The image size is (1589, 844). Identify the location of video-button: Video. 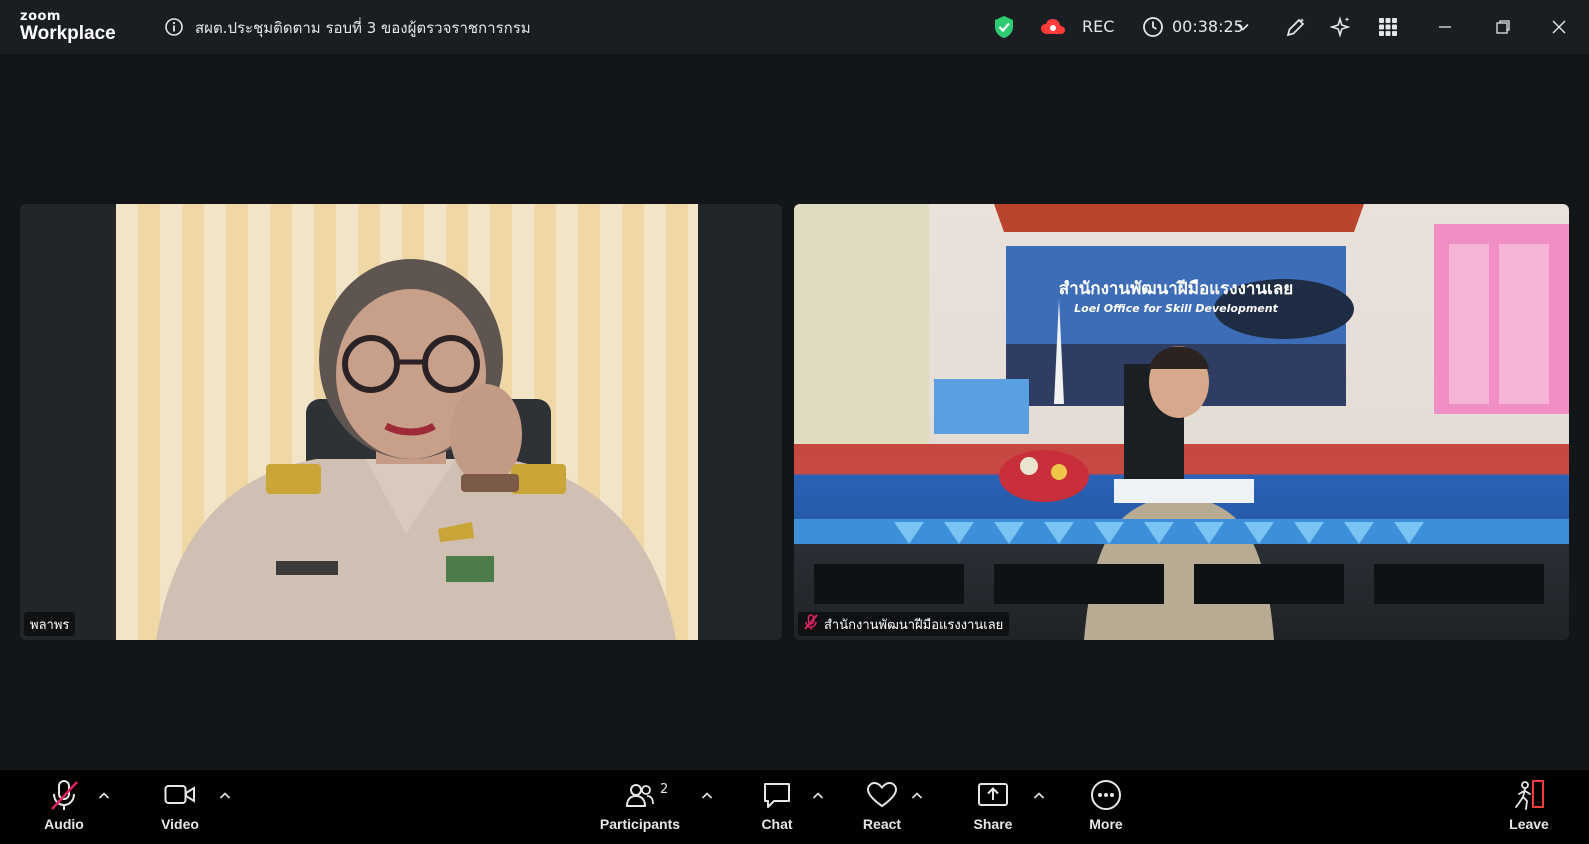
(180, 805).